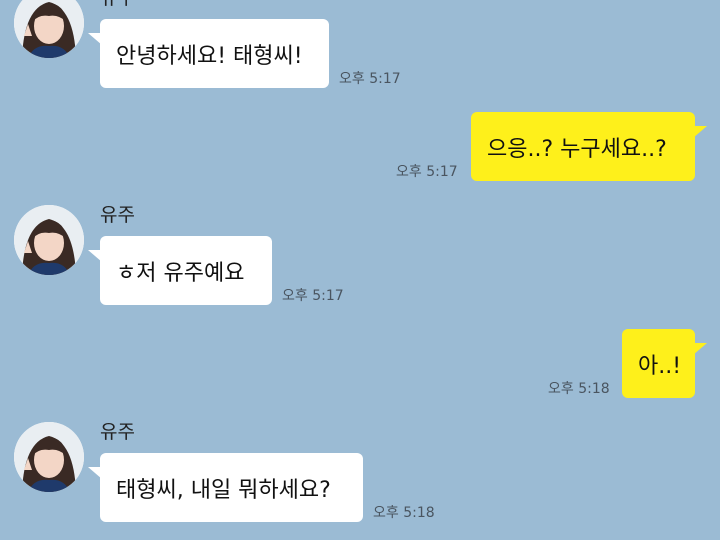 Image resolution: width=720 pixels, height=540 pixels. Describe the element at coordinates (664, 363) in the screenshot. I see `message-bubble-outgoing: 아..!` at that location.